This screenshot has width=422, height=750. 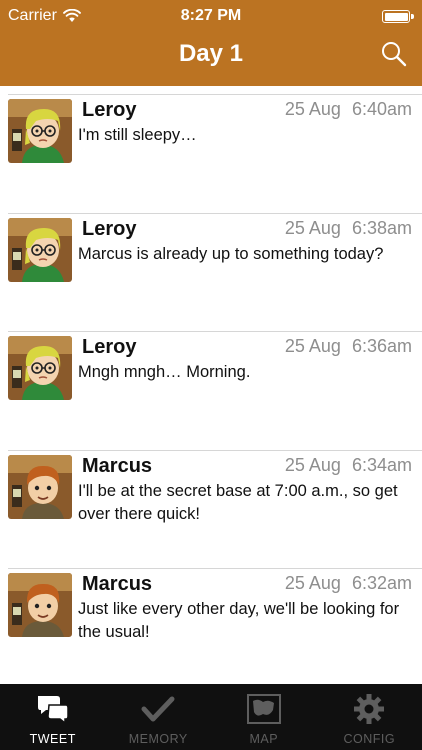 What do you see at coordinates (348, 109) in the screenshot?
I see `timestamp: 25 Aug 6:40am` at bounding box center [348, 109].